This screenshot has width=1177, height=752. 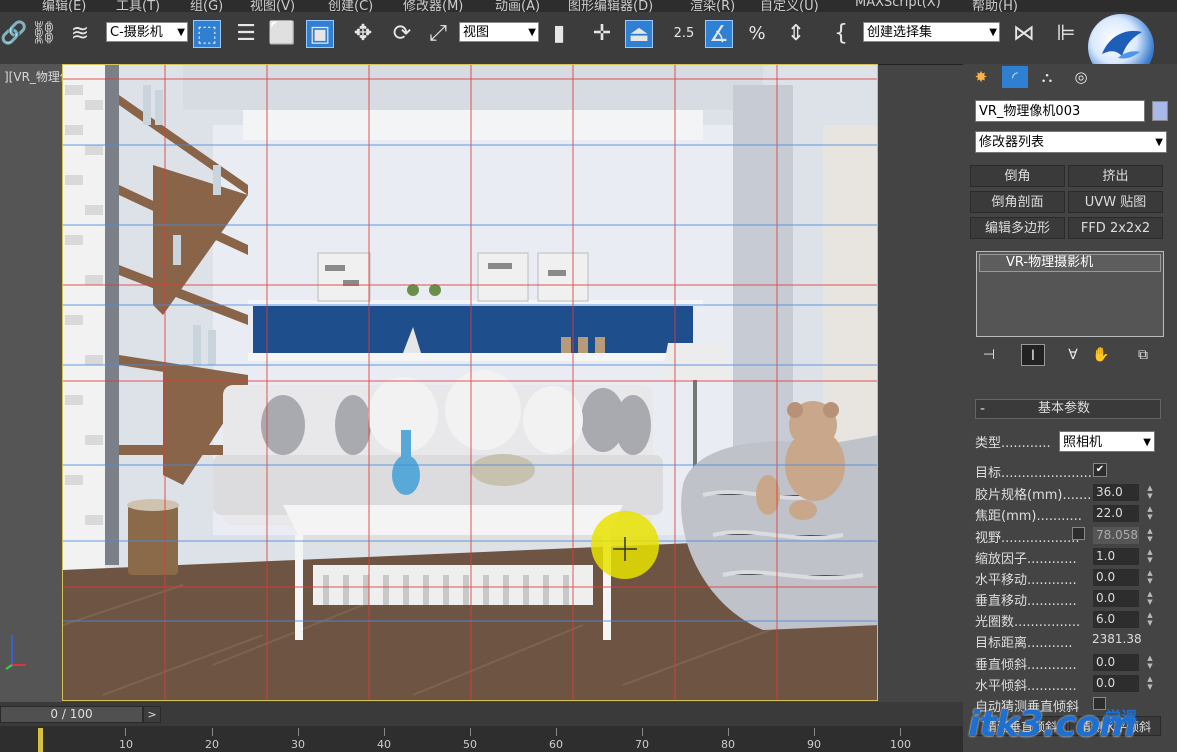 I want to click on ffd-button: FFD 2x2x2, so click(x=1115, y=228).